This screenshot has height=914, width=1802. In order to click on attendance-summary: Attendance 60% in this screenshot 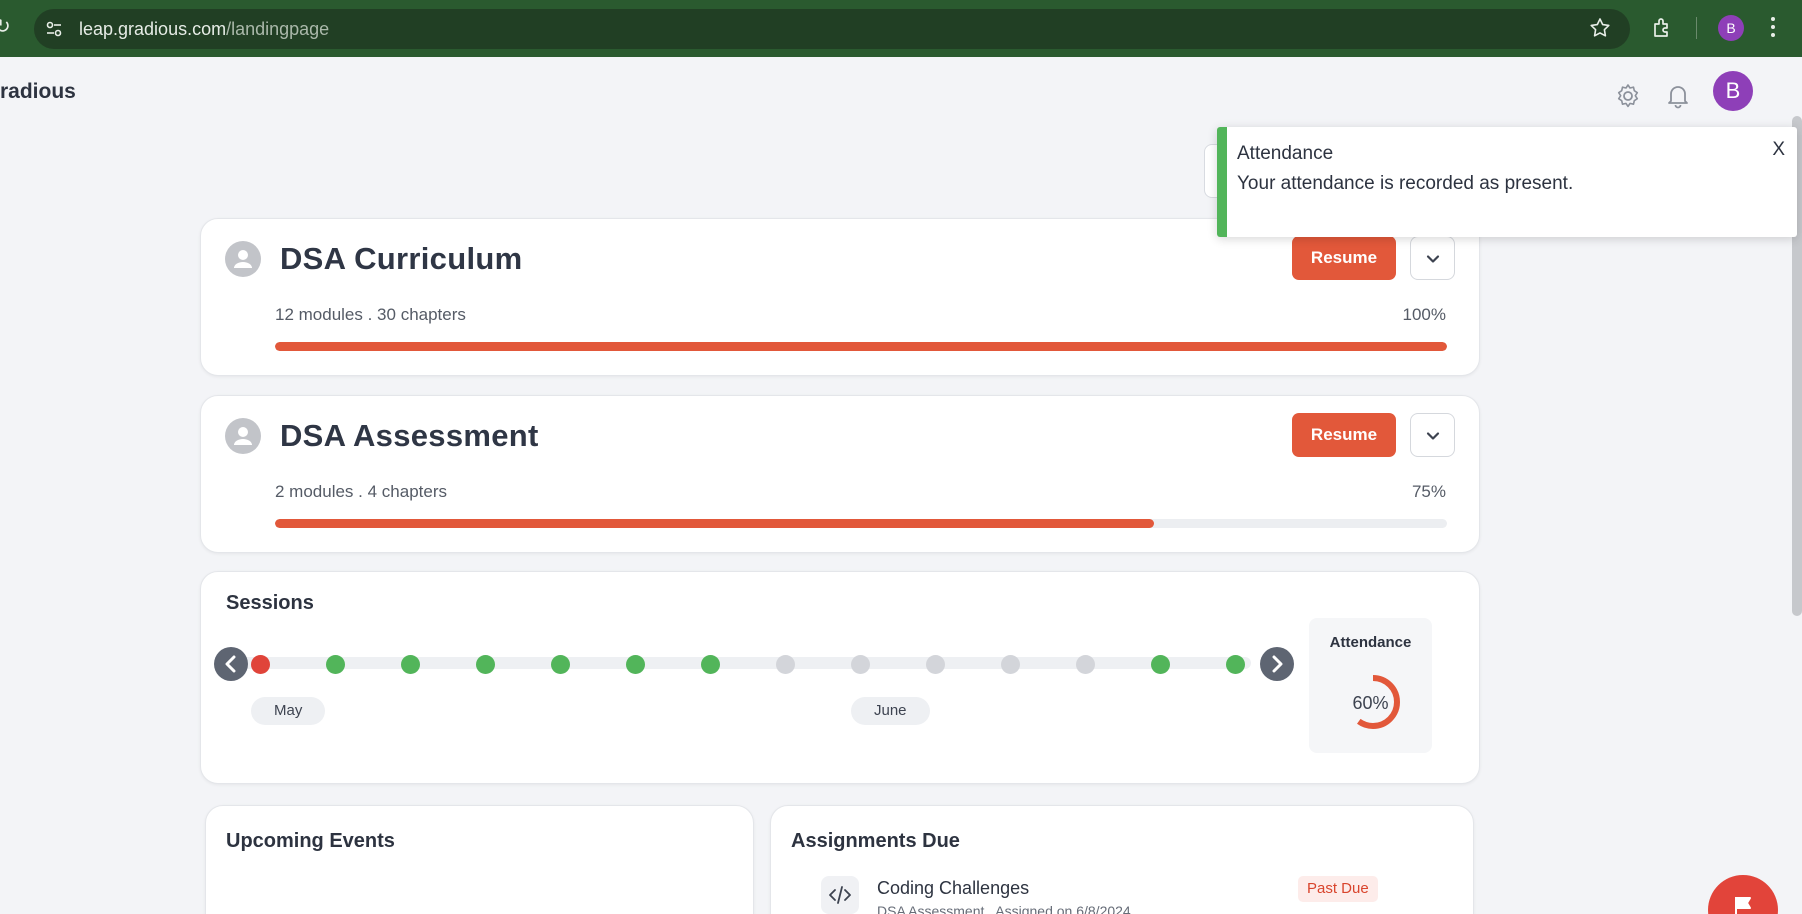, I will do `click(1370, 685)`.